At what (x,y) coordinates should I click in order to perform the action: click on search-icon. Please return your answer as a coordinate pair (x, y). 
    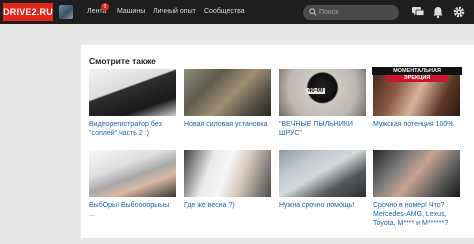
    Looking at the image, I should click on (313, 12).